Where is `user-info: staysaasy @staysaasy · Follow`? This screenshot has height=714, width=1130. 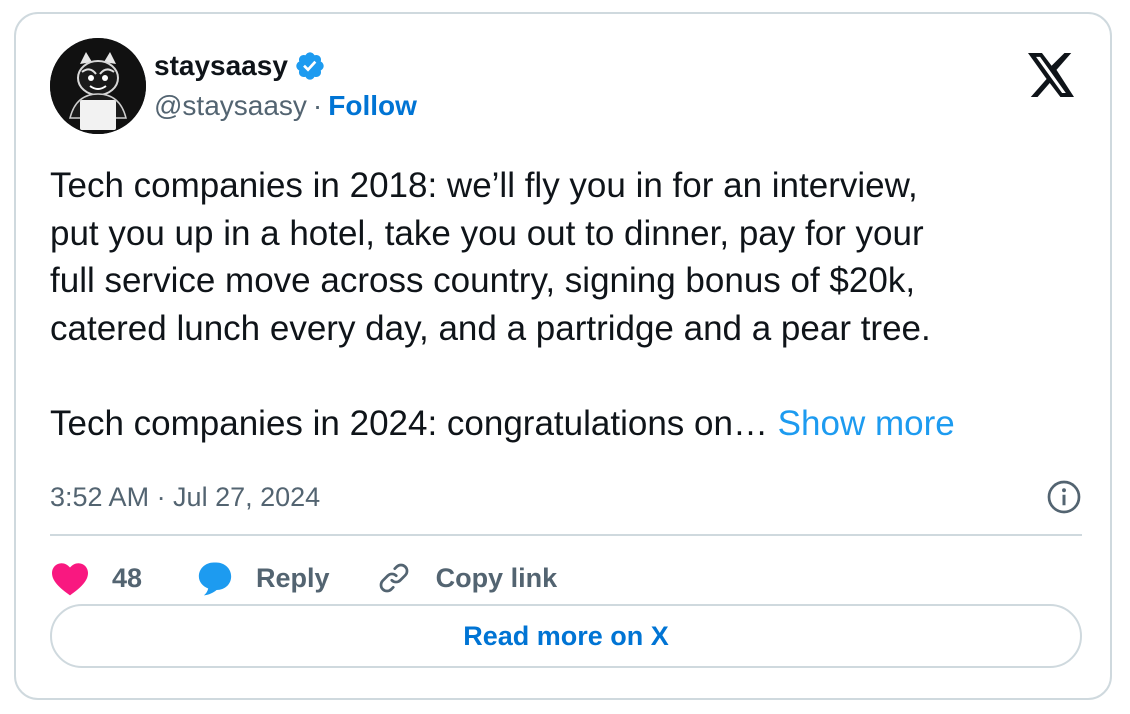
user-info: staysaasy @staysaasy · Follow is located at coordinates (285, 86).